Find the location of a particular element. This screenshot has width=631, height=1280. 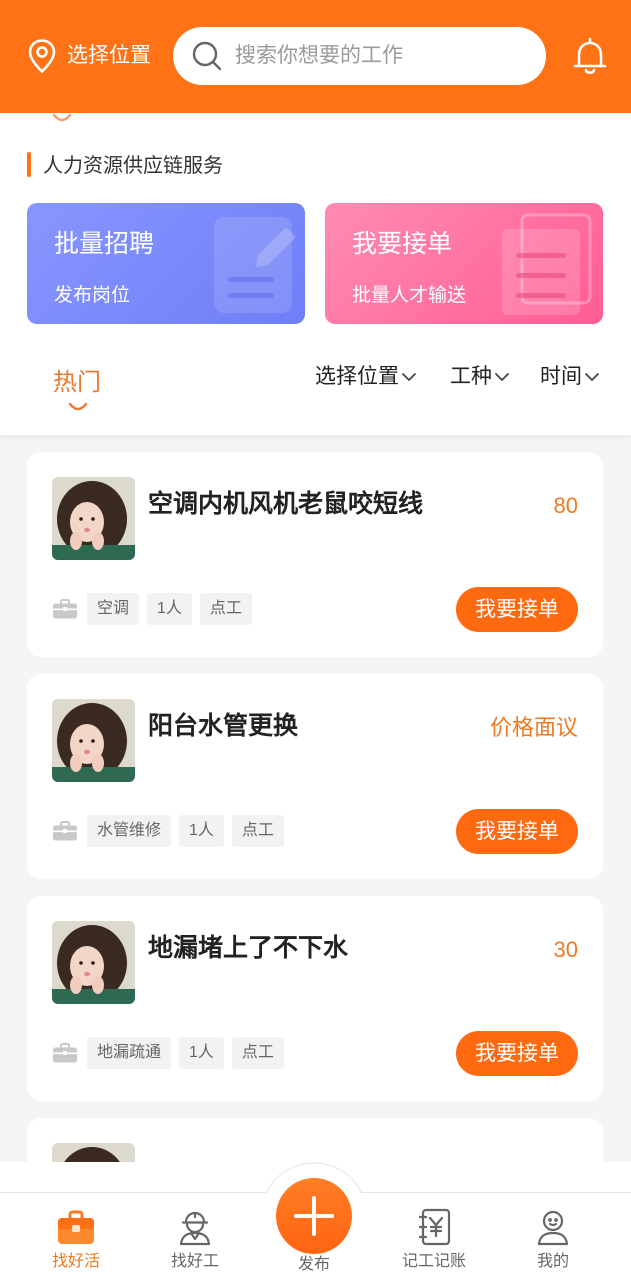

nav-item-profile: 我的 is located at coordinates (553, 1241).